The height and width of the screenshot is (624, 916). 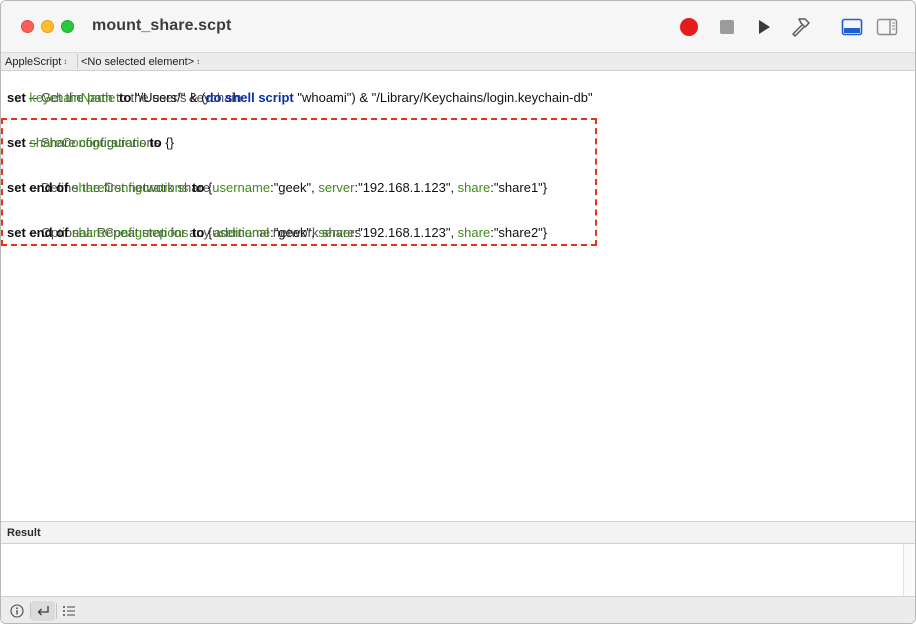 I want to click on return-arrow-icon, so click(x=43, y=611).